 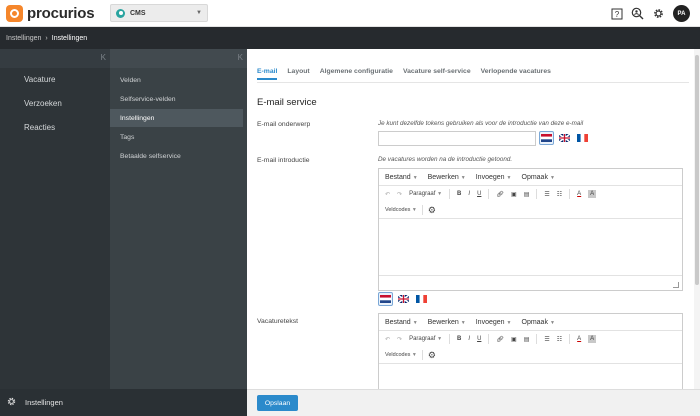 I want to click on sidebar-item-reacties: Reacties, so click(x=39, y=127).